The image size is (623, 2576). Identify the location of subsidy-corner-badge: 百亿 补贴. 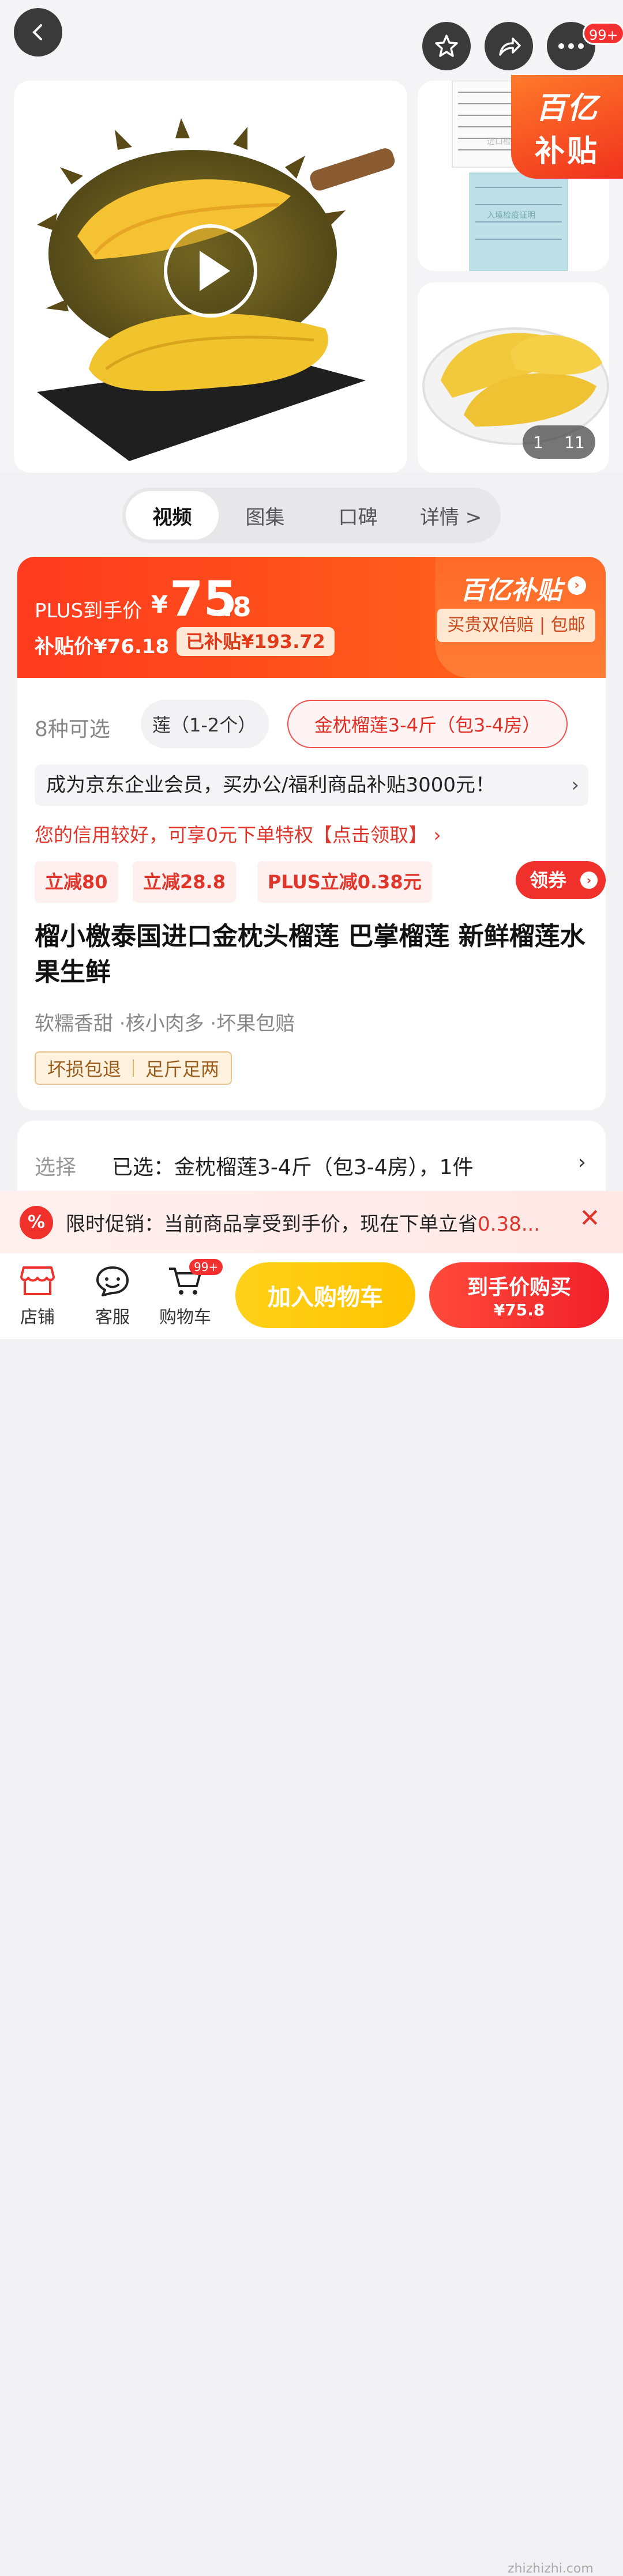
(567, 127).